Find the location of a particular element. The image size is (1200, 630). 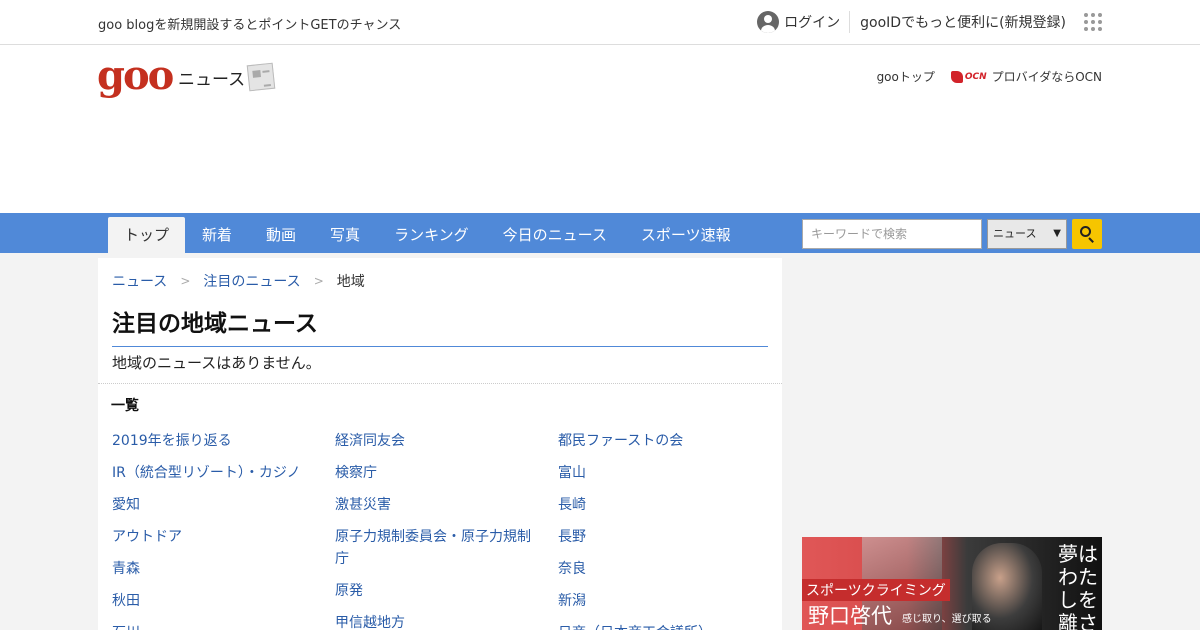

nav-bar: トップ新着動画写真ランキング今日のニューススポーツ速報 ニュース ▼ is located at coordinates (600, 233).